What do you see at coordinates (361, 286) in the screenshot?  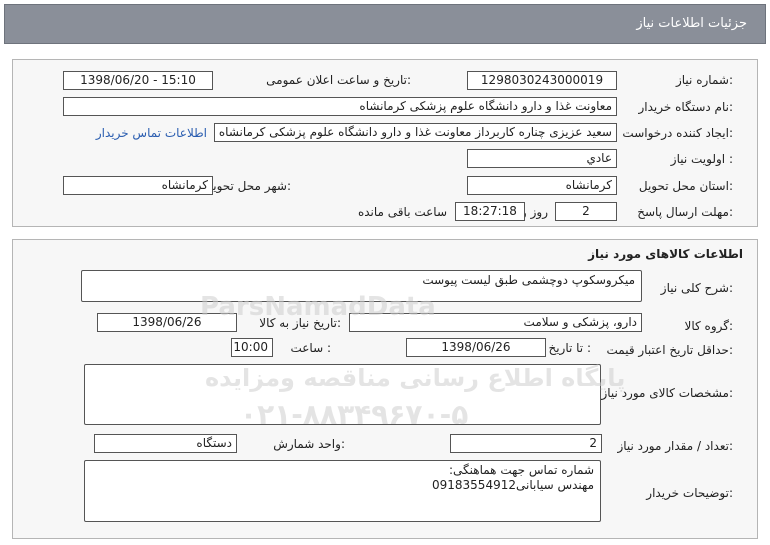 I see `general-description-field: میکروسکوپ دوچشمی طبق لیست پیوست` at bounding box center [361, 286].